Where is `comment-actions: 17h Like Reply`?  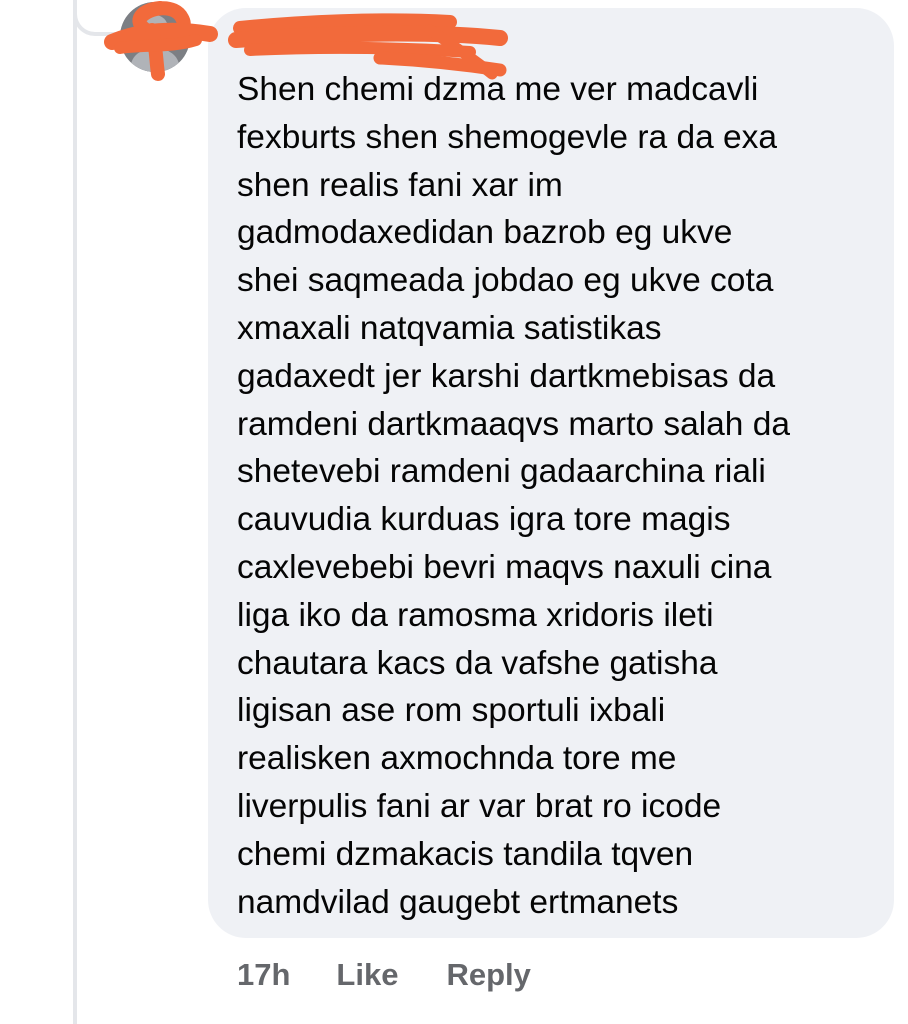
comment-actions: 17h Like Reply is located at coordinates (384, 975).